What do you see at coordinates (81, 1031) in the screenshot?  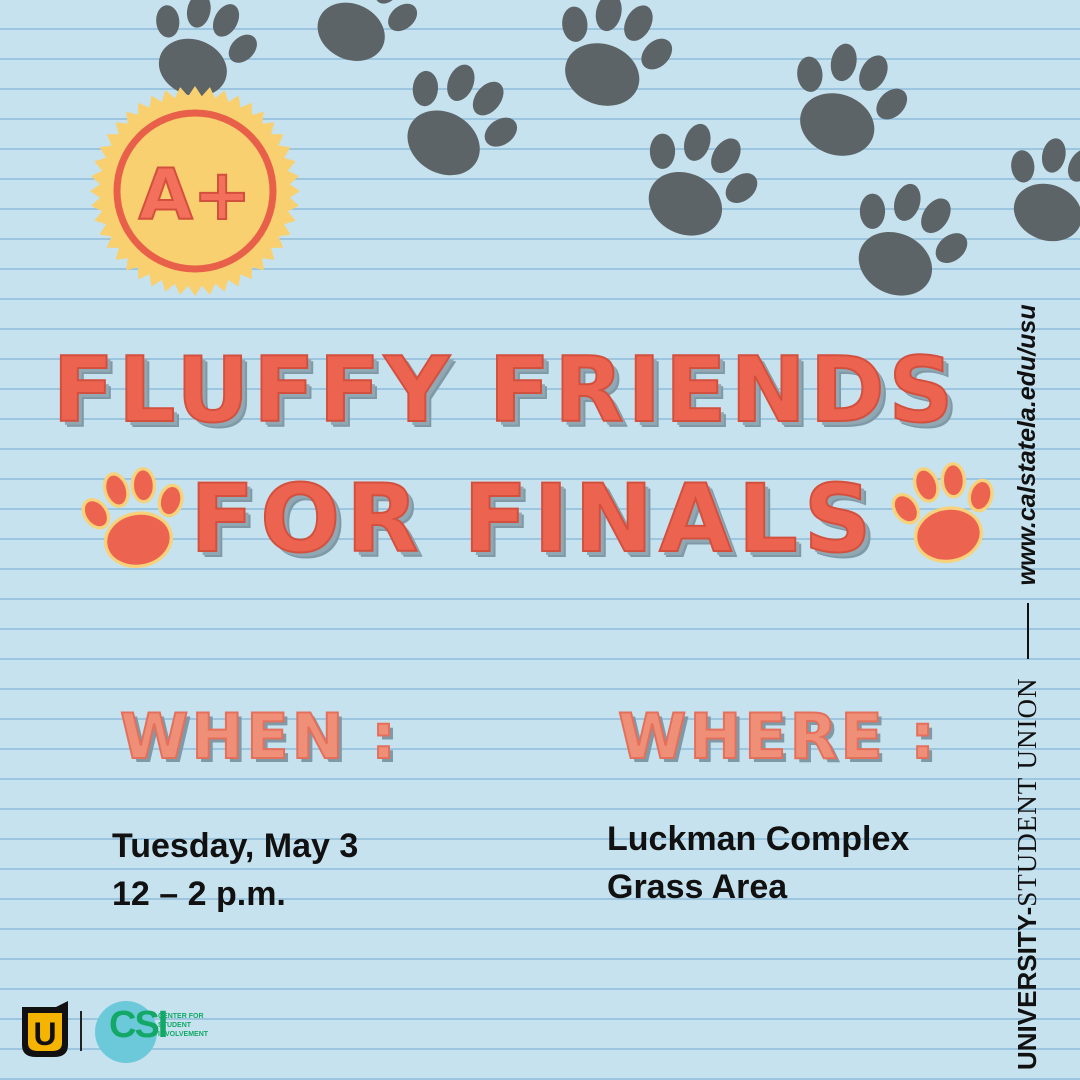 I see `logo-divider` at bounding box center [81, 1031].